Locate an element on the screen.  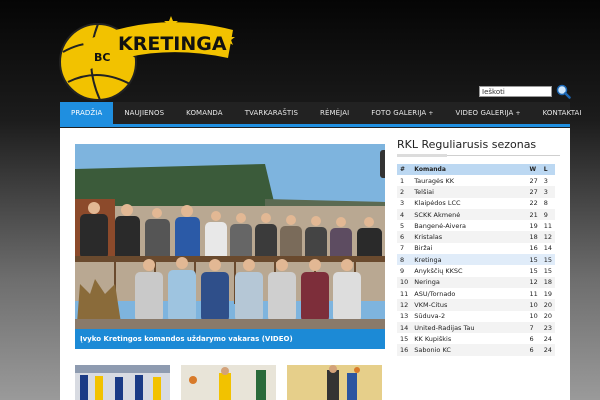
table-row: 8 Kretinga 15 15 is located at coordinates (476, 260).